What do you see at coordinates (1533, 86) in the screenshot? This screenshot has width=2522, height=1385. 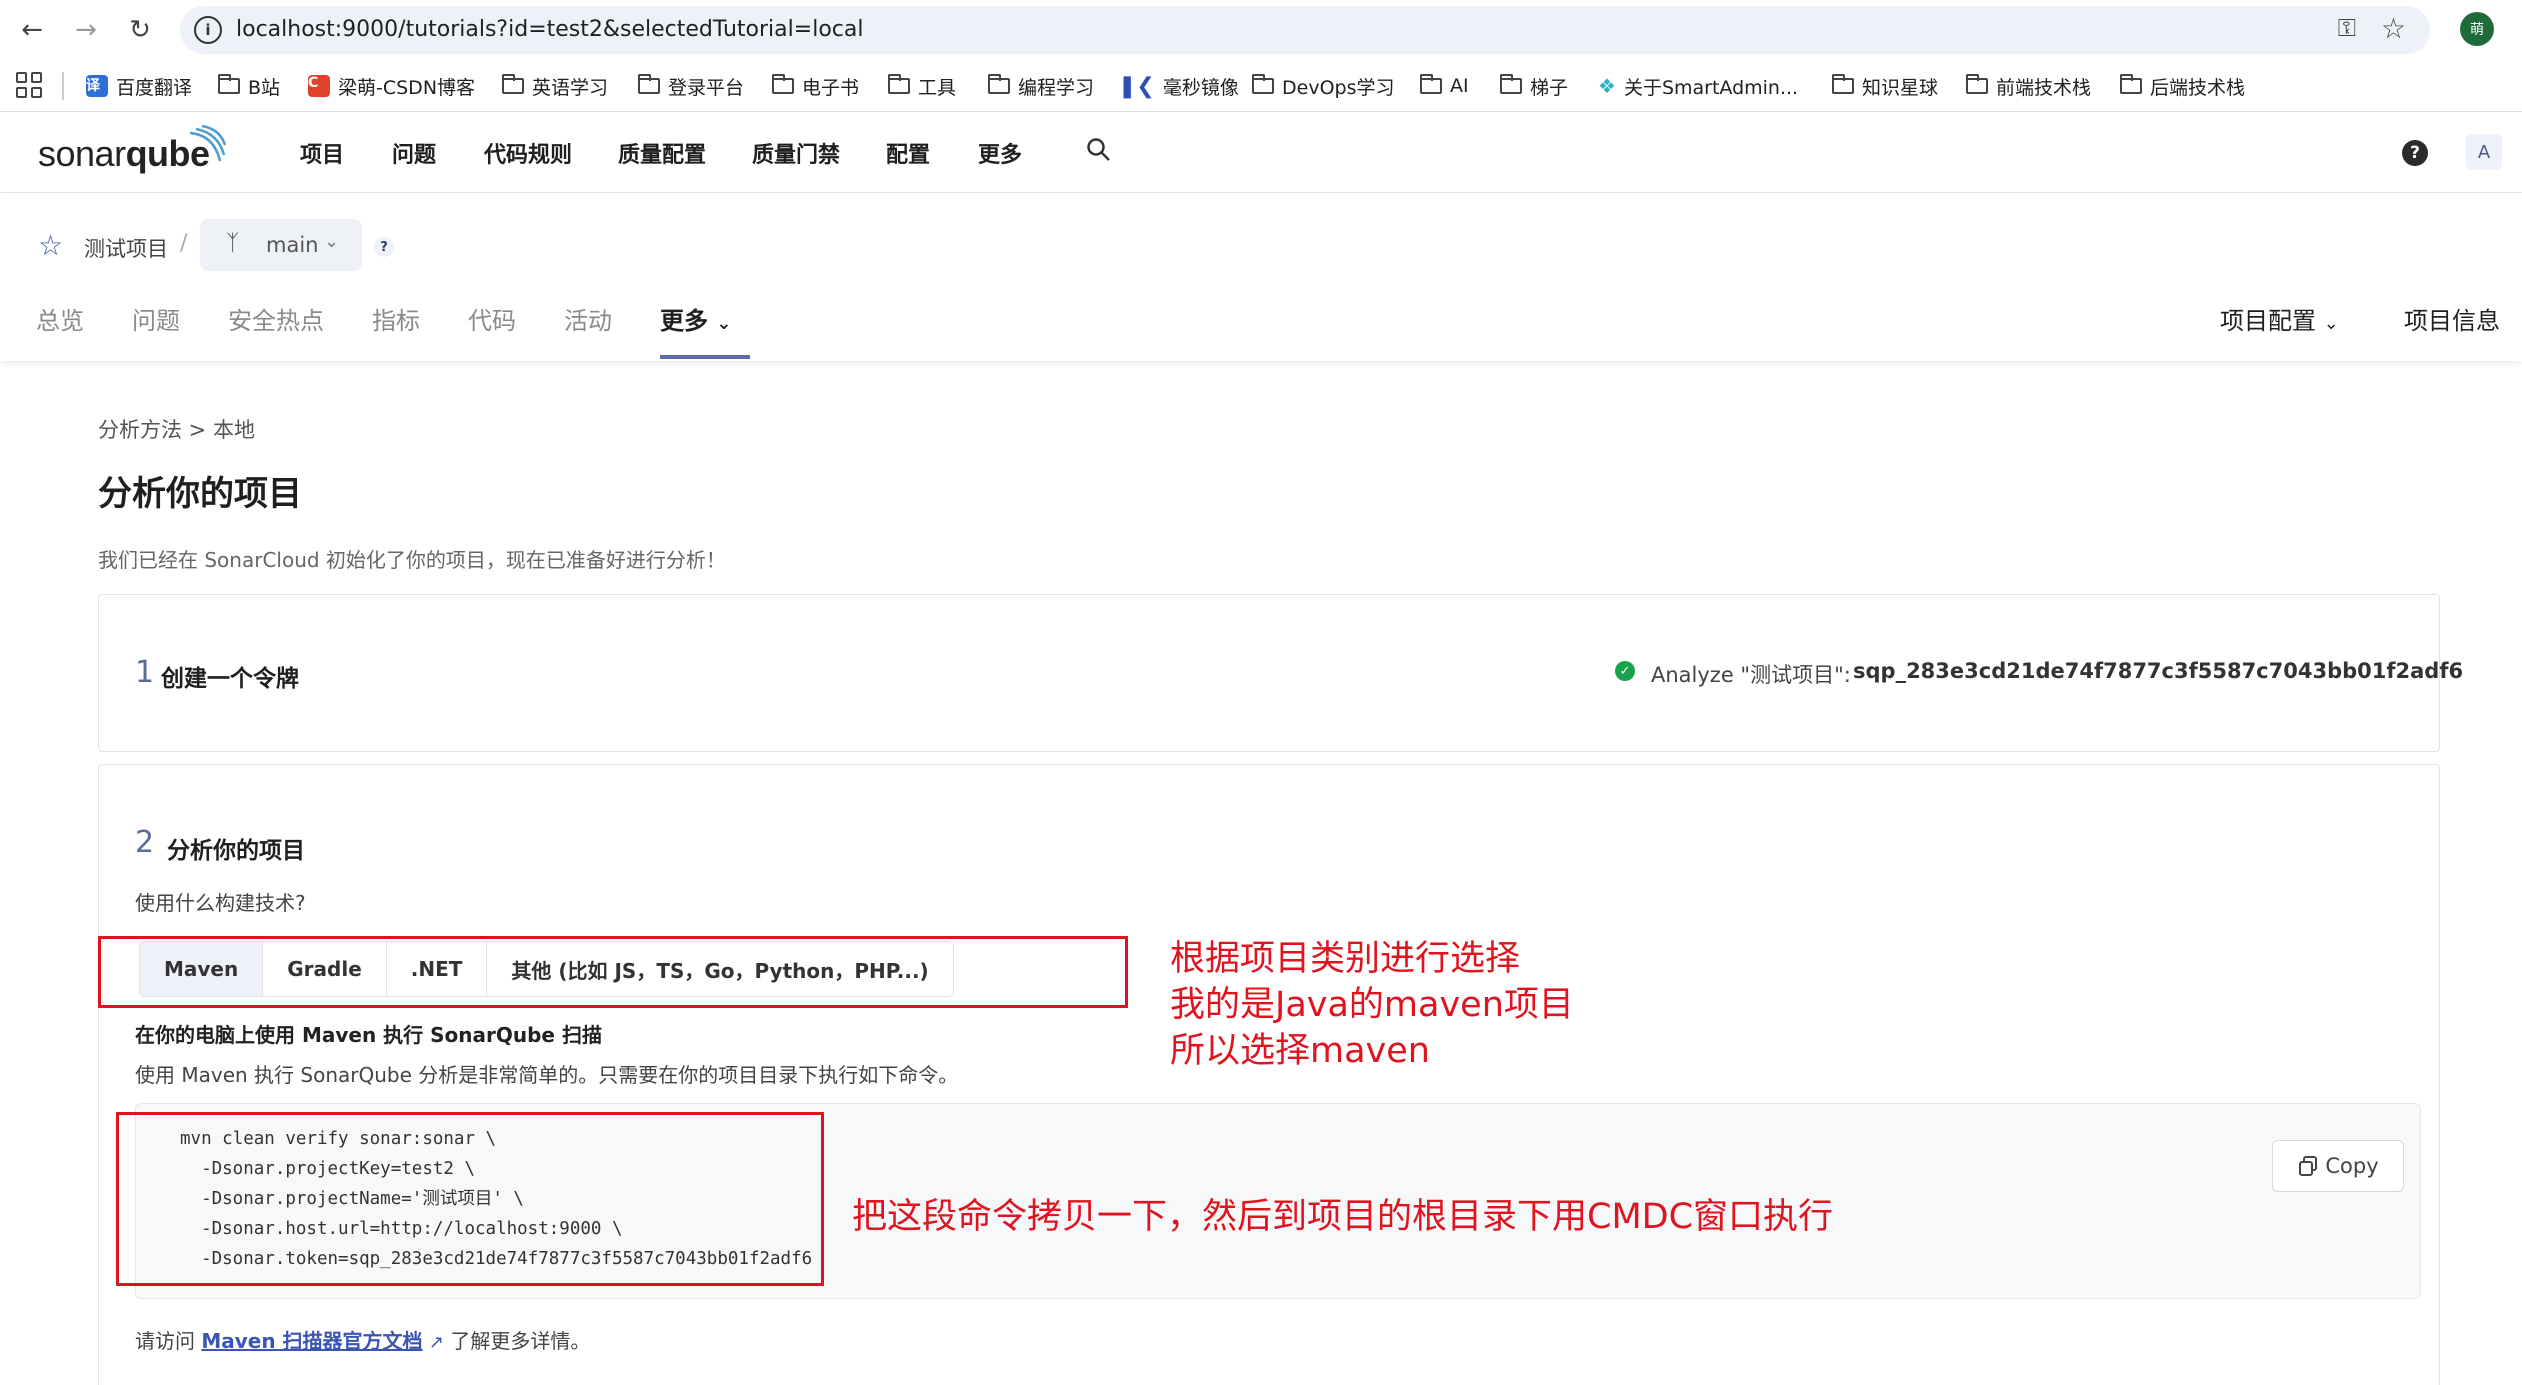 I see `bookmark-item: 梯子` at bounding box center [1533, 86].